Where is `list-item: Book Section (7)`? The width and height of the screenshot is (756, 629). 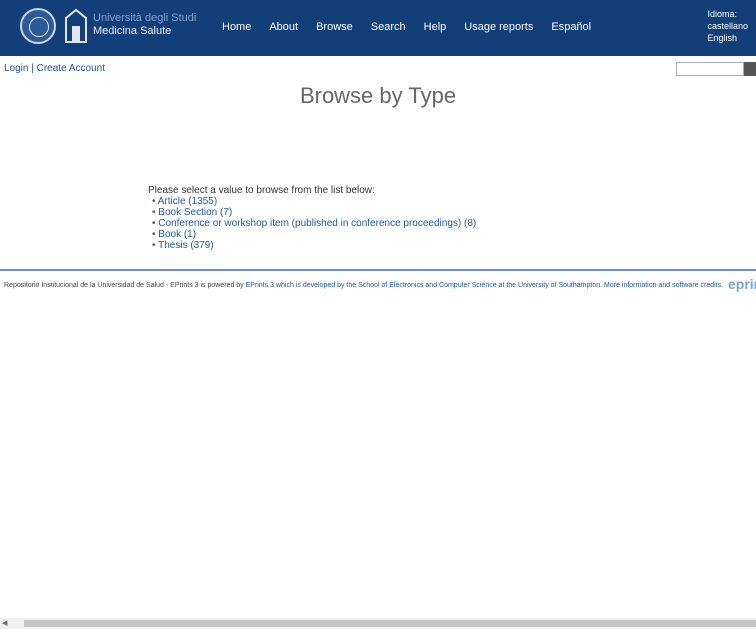
list-item: Book Section (7) is located at coordinates (314, 212).